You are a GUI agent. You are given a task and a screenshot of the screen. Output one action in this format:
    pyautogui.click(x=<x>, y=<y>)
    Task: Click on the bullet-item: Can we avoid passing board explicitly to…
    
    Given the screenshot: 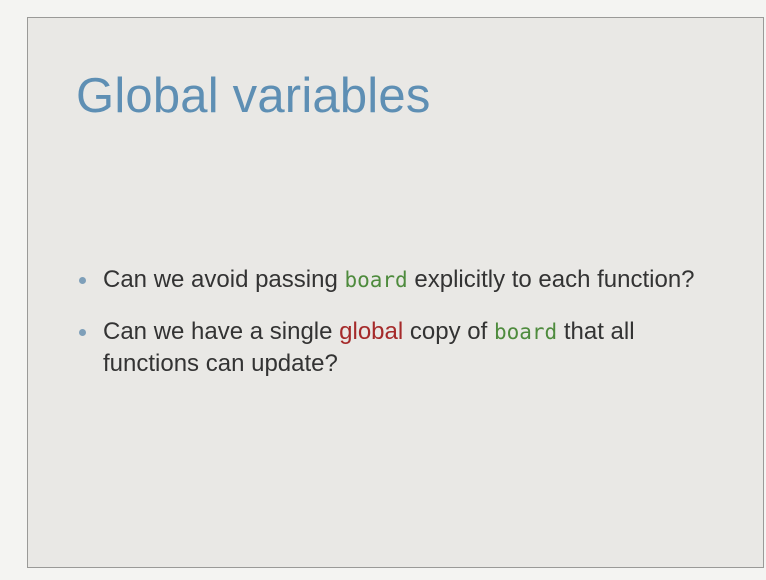 What is the action you would take?
    pyautogui.click(x=406, y=280)
    